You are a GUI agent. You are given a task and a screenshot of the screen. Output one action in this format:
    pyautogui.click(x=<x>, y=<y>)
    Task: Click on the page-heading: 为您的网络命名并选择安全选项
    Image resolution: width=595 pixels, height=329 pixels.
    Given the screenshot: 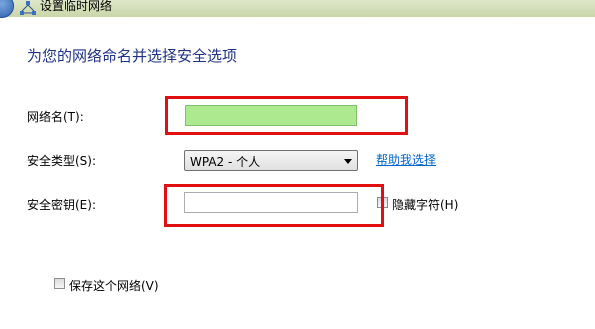 What is the action you would take?
    pyautogui.click(x=132, y=56)
    